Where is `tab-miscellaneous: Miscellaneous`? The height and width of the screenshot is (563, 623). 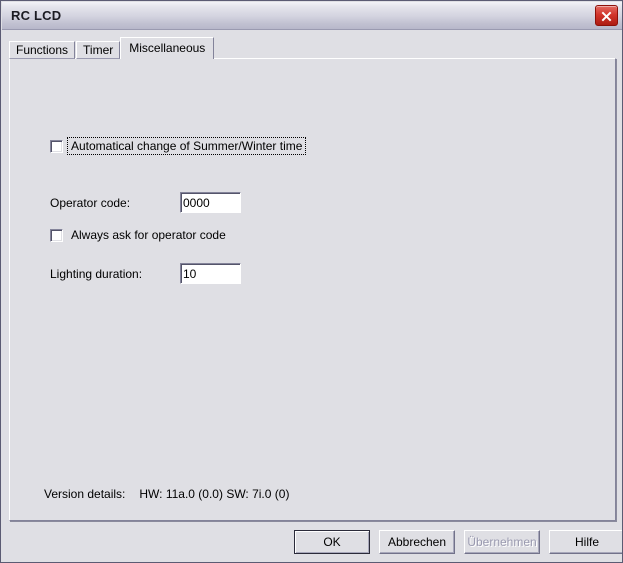
tab-miscellaneous: Miscellaneous is located at coordinates (167, 48).